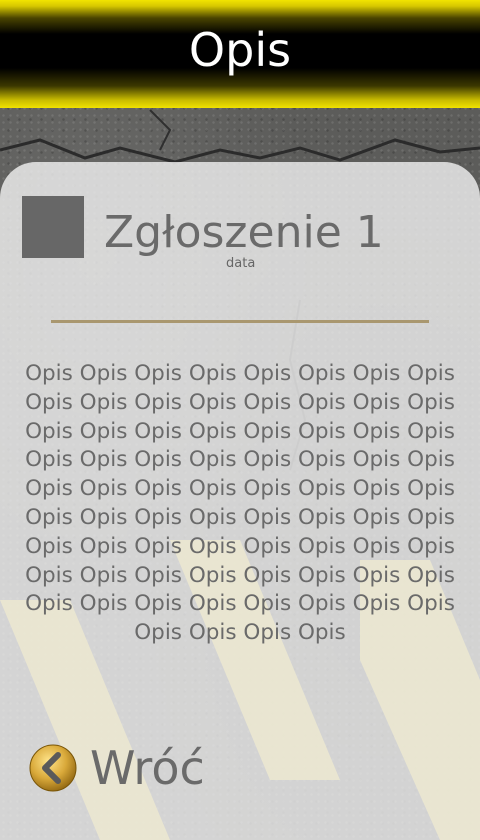  I want to click on divider, so click(240, 321).